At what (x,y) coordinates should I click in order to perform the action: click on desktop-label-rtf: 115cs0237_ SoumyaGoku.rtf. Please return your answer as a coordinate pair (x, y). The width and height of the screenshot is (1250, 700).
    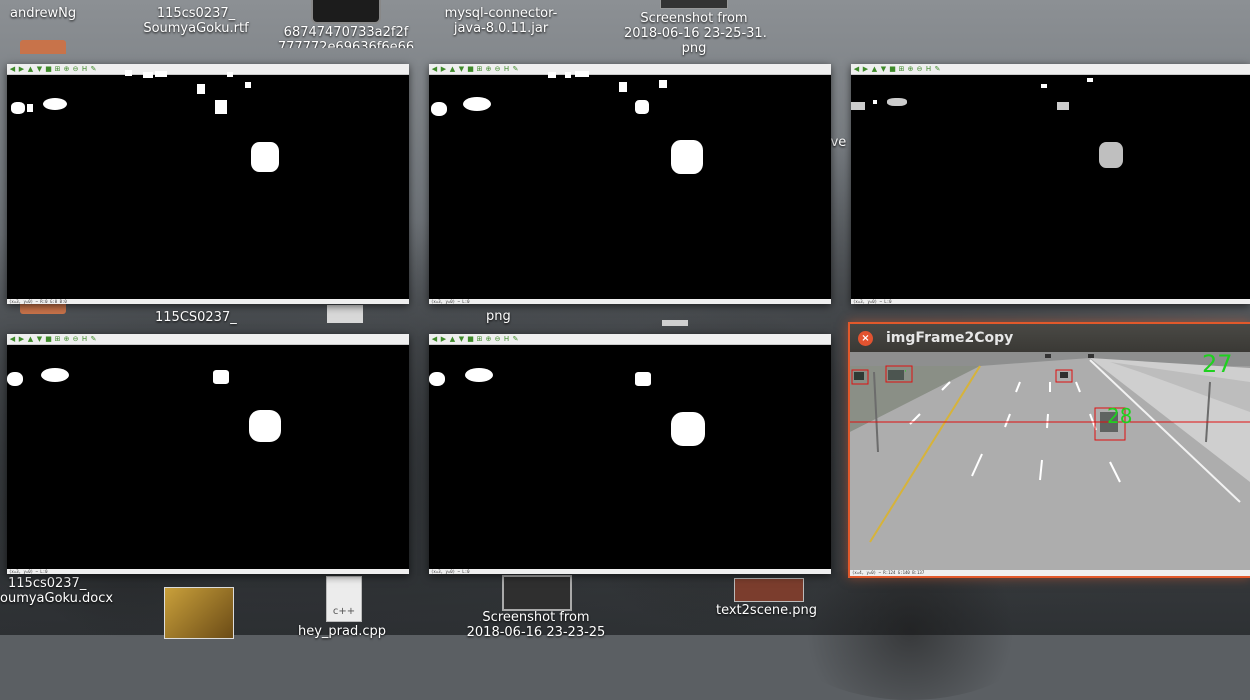
    Looking at the image, I should click on (196, 21).